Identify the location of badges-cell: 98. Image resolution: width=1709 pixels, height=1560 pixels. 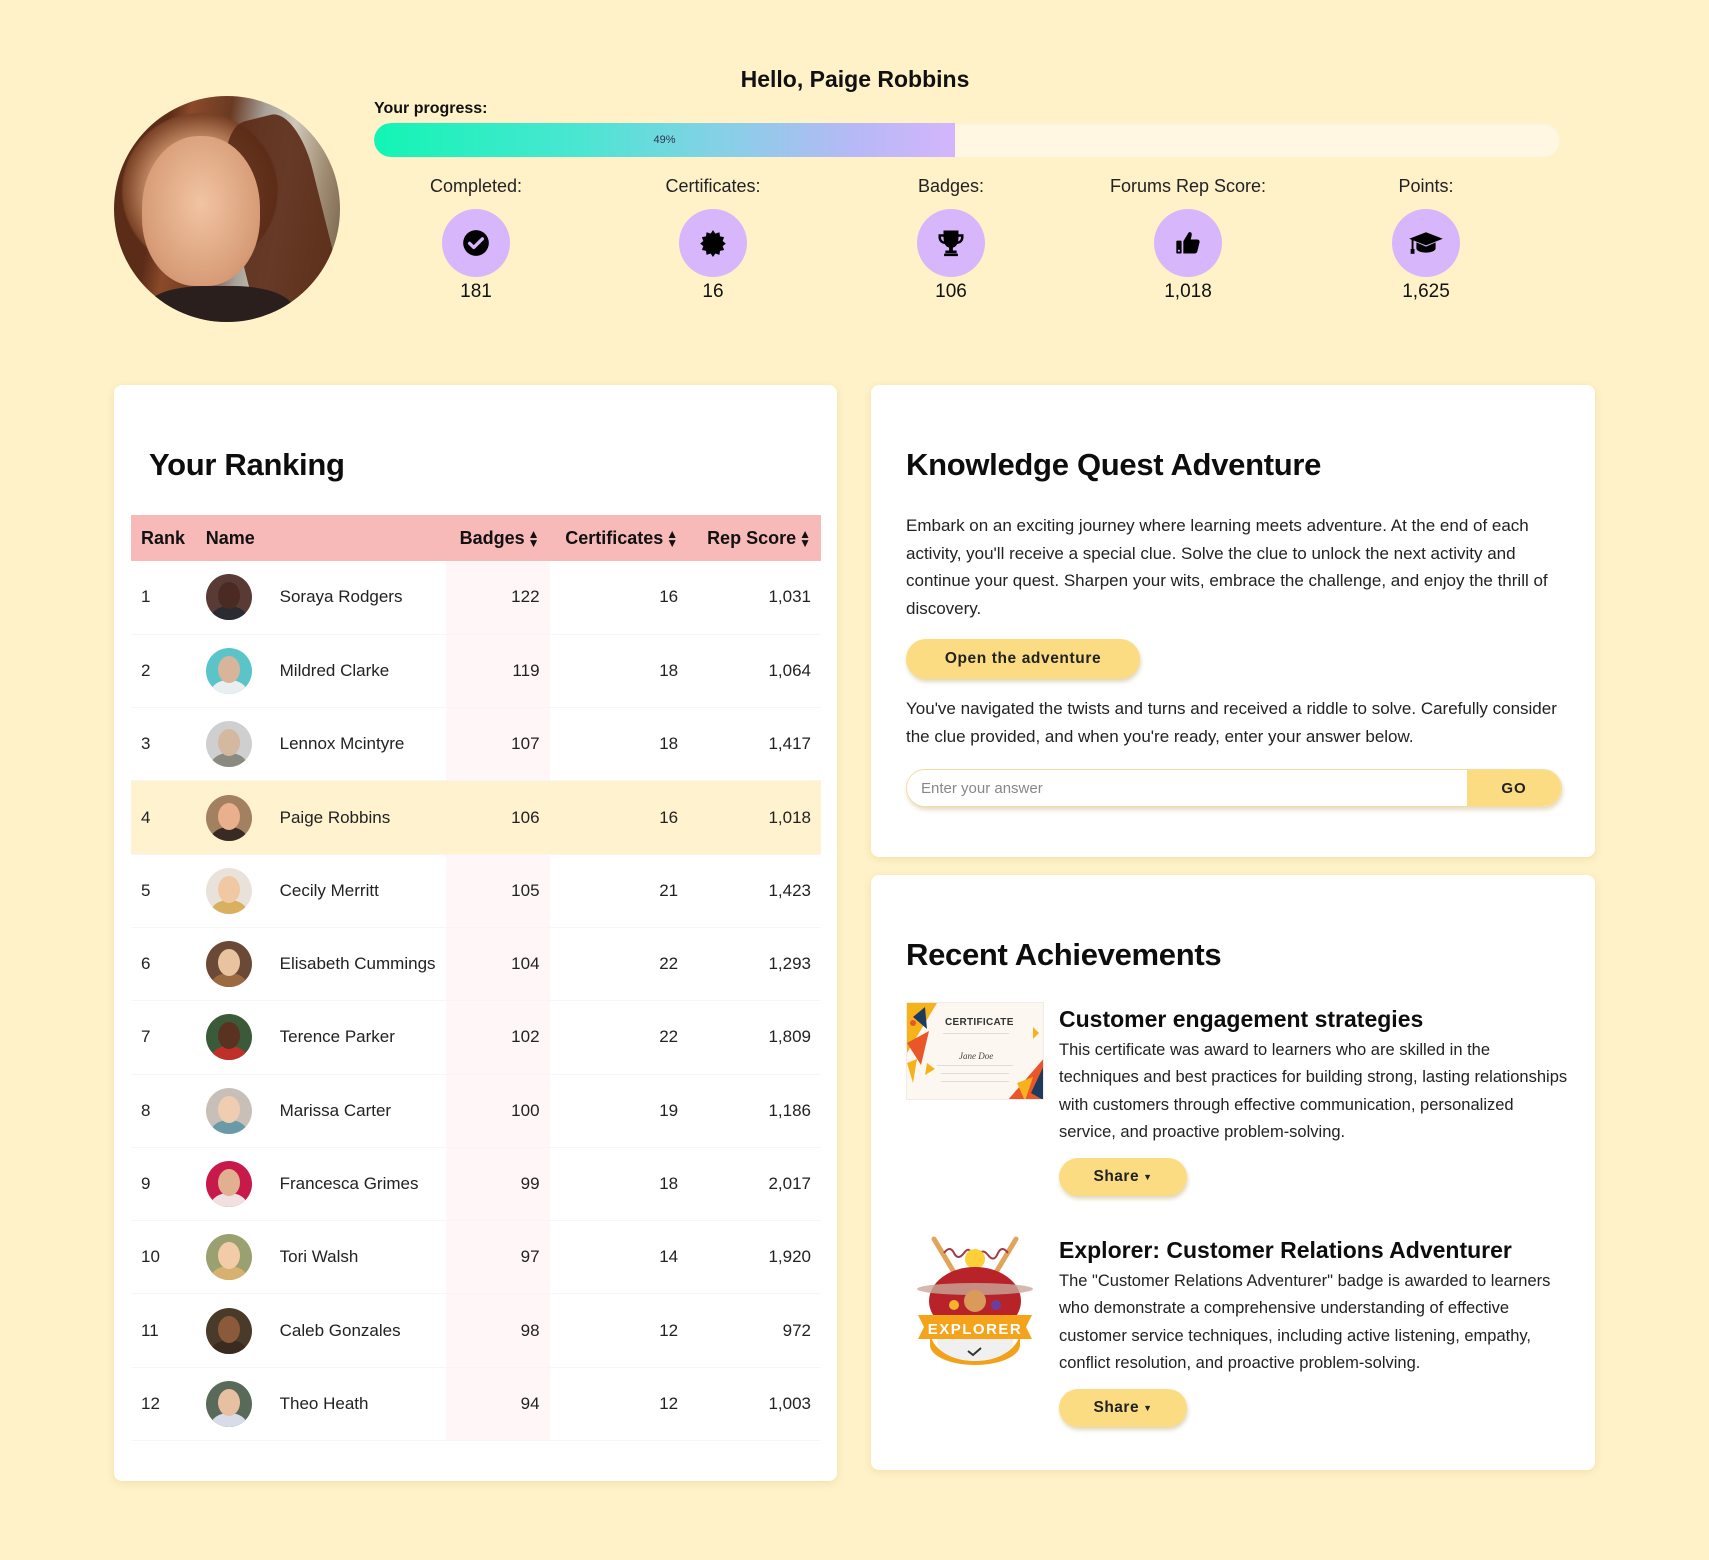
(497, 1330).